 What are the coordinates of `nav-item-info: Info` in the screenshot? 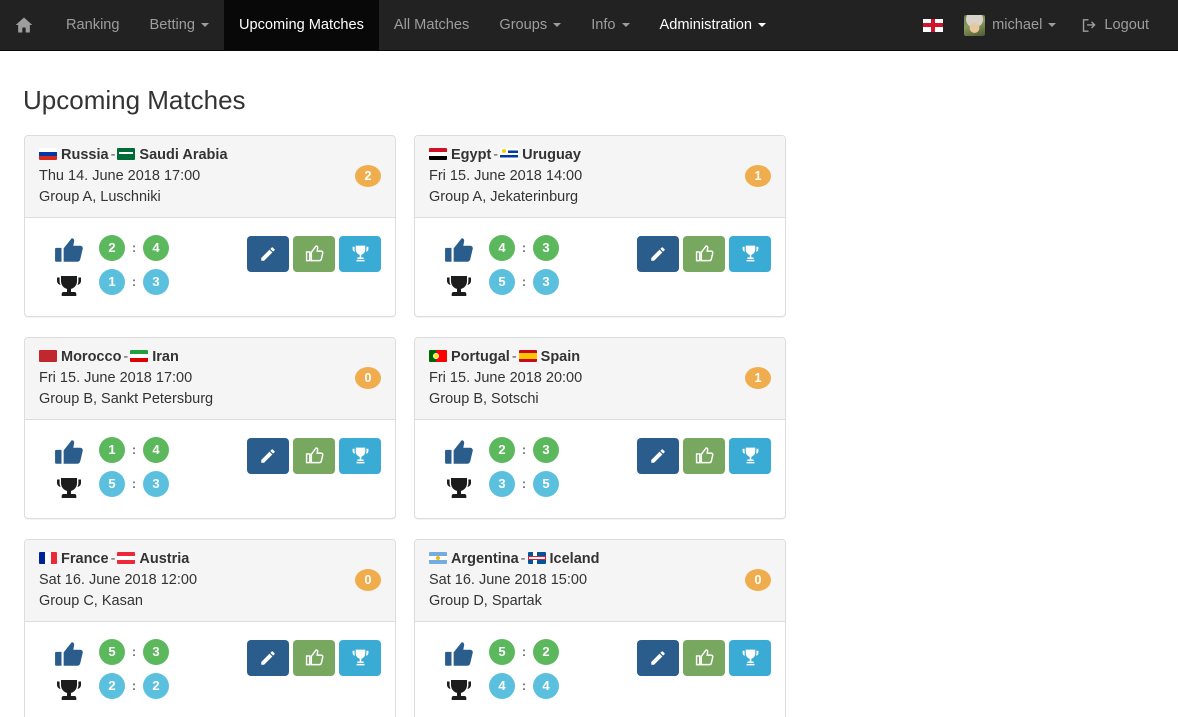 It's located at (610, 25).